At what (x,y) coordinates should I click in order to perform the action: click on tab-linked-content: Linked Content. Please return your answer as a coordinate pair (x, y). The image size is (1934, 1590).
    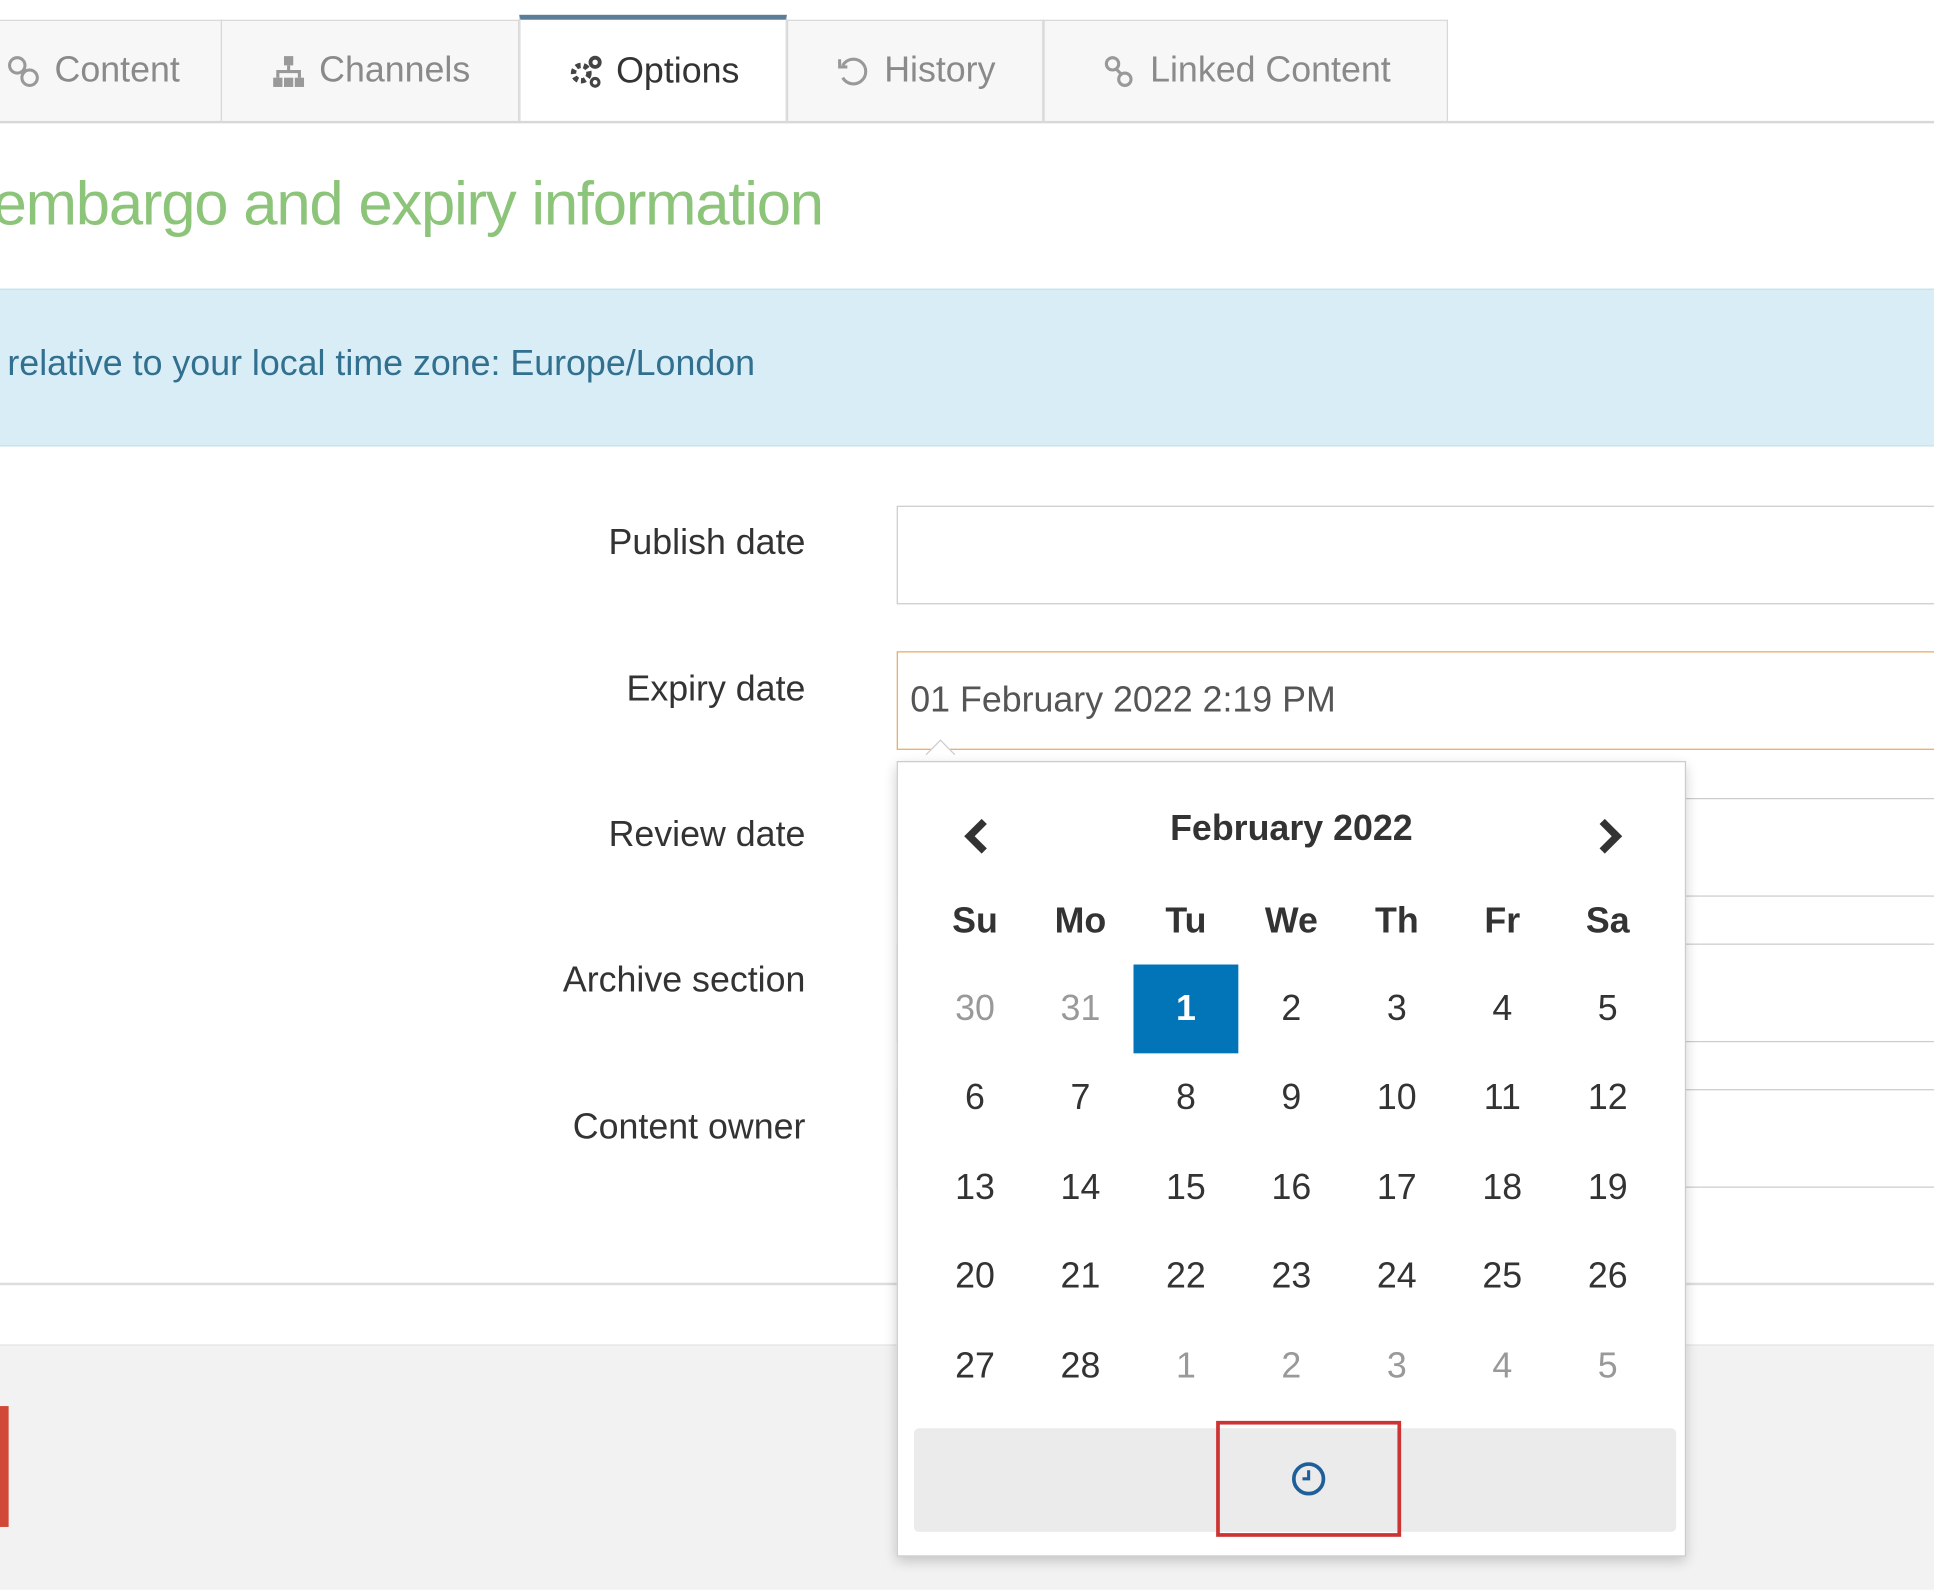
    Looking at the image, I should click on (1246, 70).